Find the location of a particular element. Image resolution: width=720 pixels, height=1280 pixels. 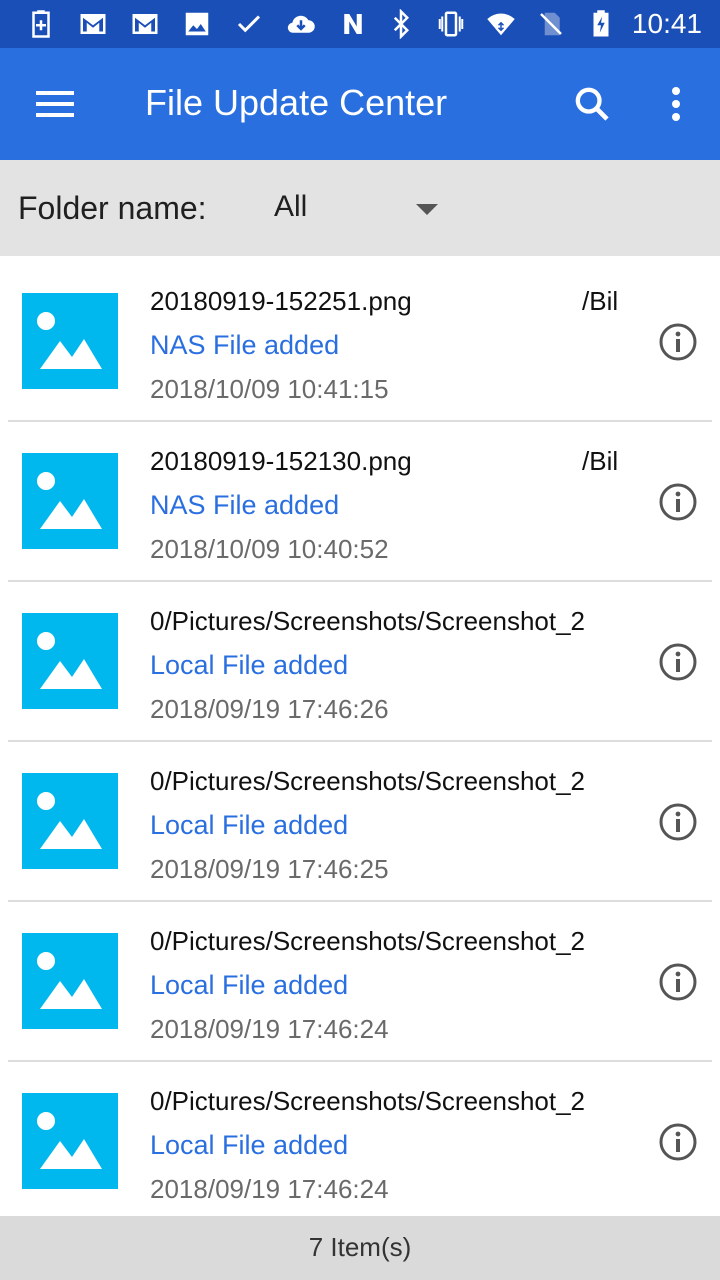

overflow-menu-button is located at coordinates (676, 104).